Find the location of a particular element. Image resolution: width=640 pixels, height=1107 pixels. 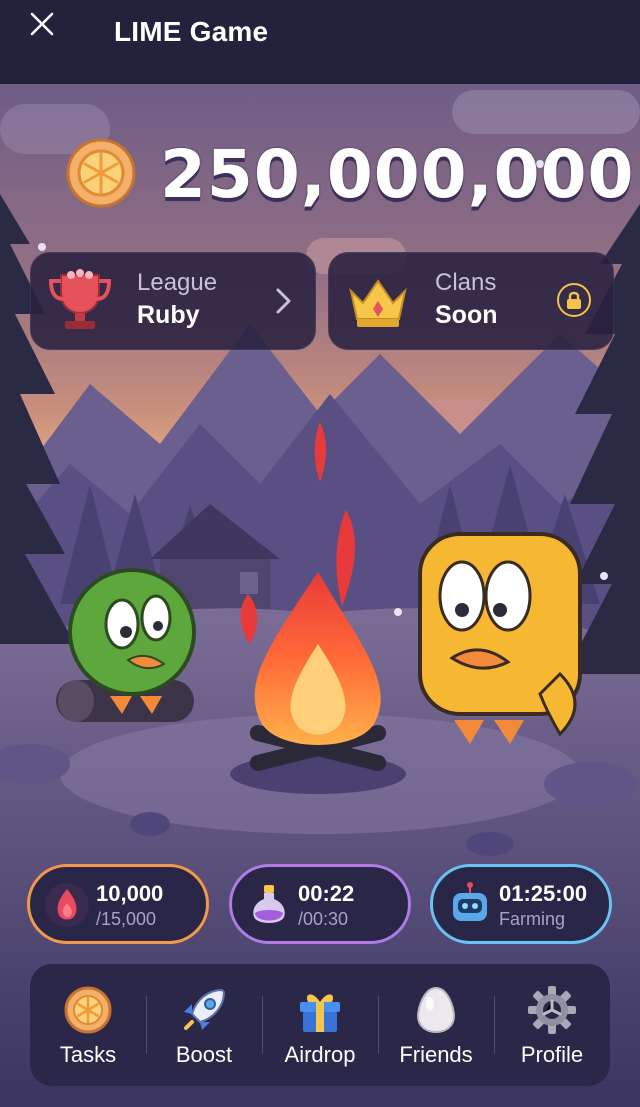

rocket-icon is located at coordinates (205, 1009).